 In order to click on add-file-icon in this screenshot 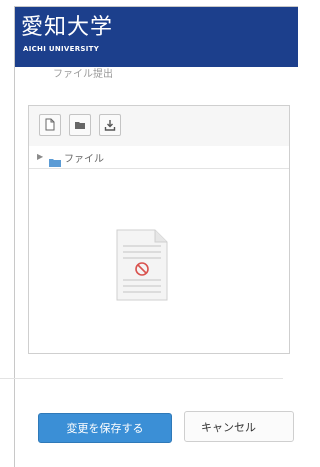, I will do `click(50, 125)`.